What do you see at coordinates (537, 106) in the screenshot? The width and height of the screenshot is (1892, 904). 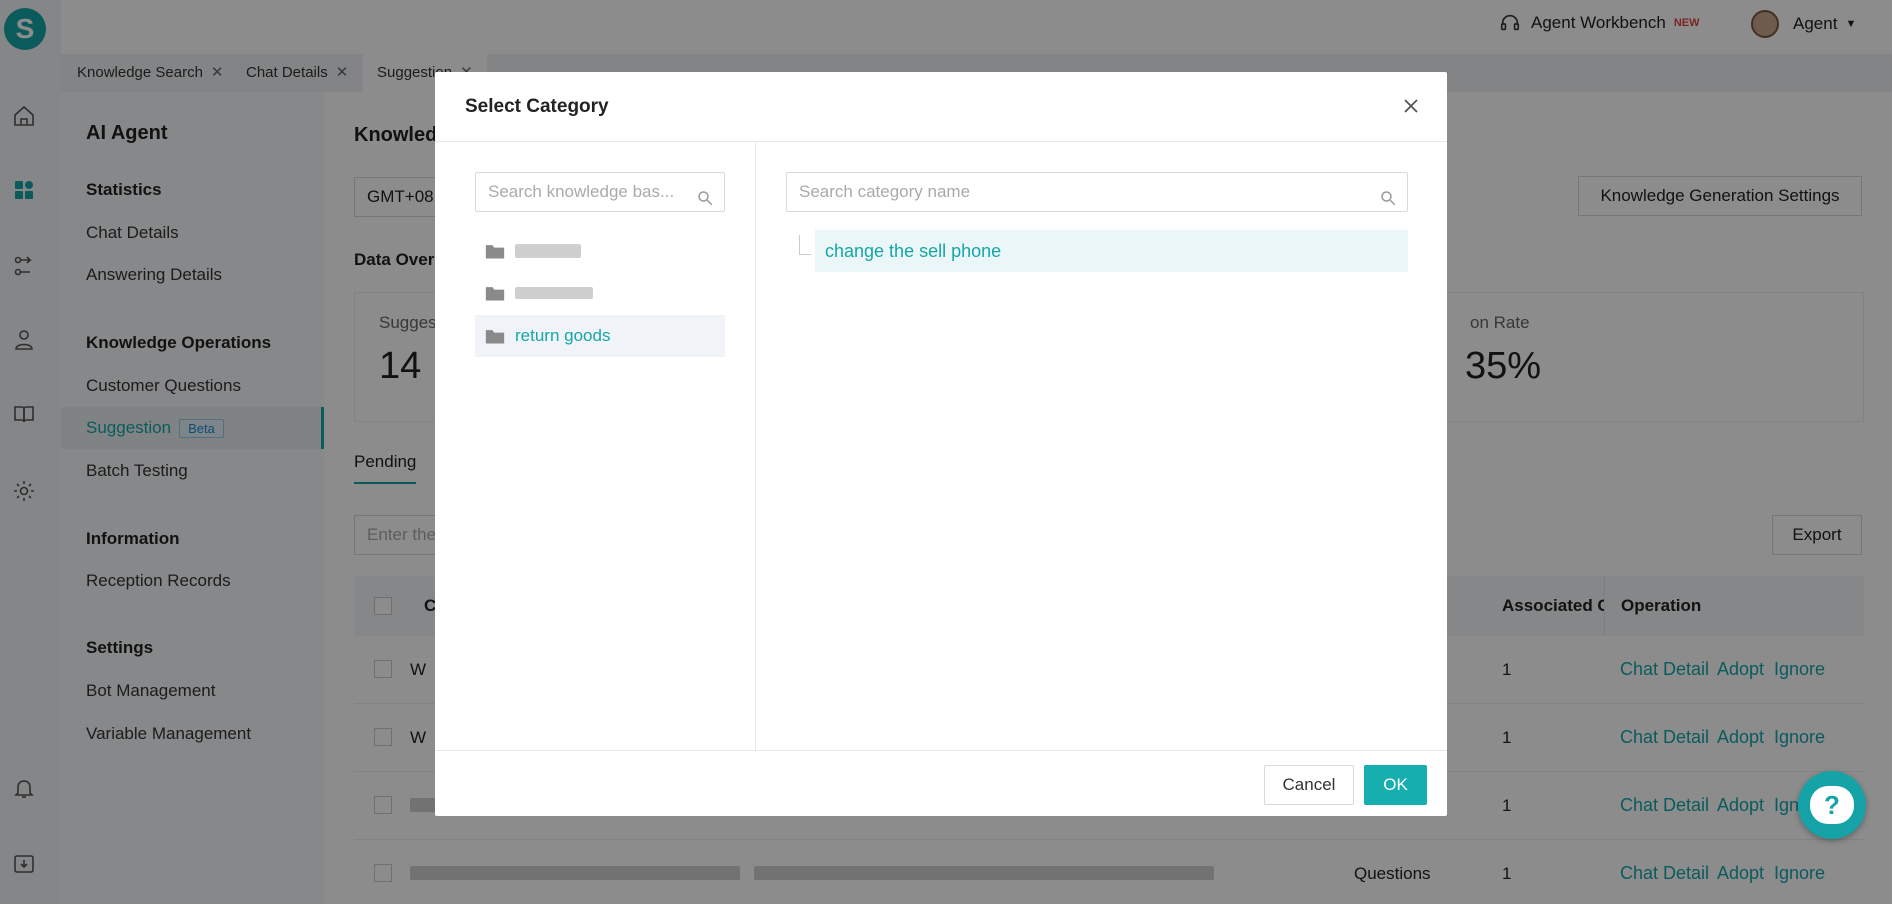 I see `dialog-title: Select Category` at bounding box center [537, 106].